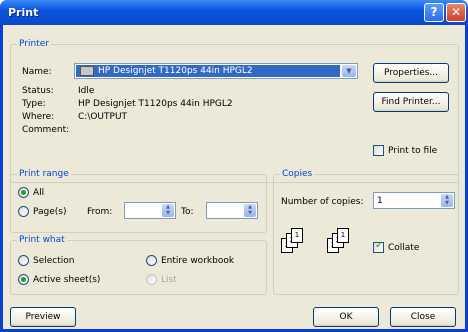  Describe the element at coordinates (234, 12) in the screenshot. I see `title-bar: Print ? ✕` at that location.